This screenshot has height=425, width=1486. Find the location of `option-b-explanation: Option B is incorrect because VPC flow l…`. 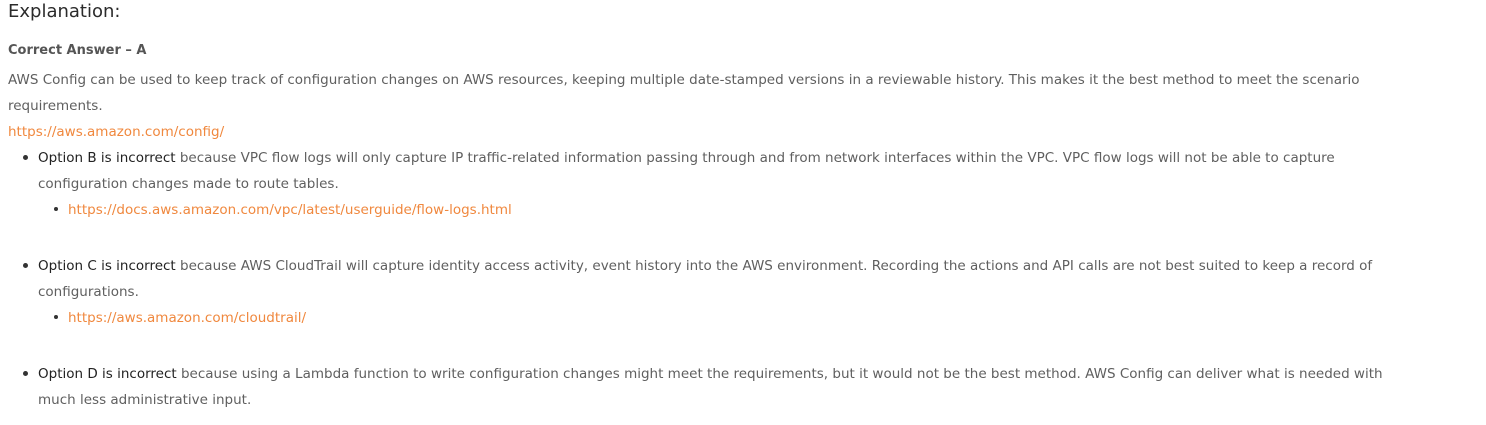

option-b-explanation: Option B is incorrect because VPC flow l… is located at coordinates (723, 171).